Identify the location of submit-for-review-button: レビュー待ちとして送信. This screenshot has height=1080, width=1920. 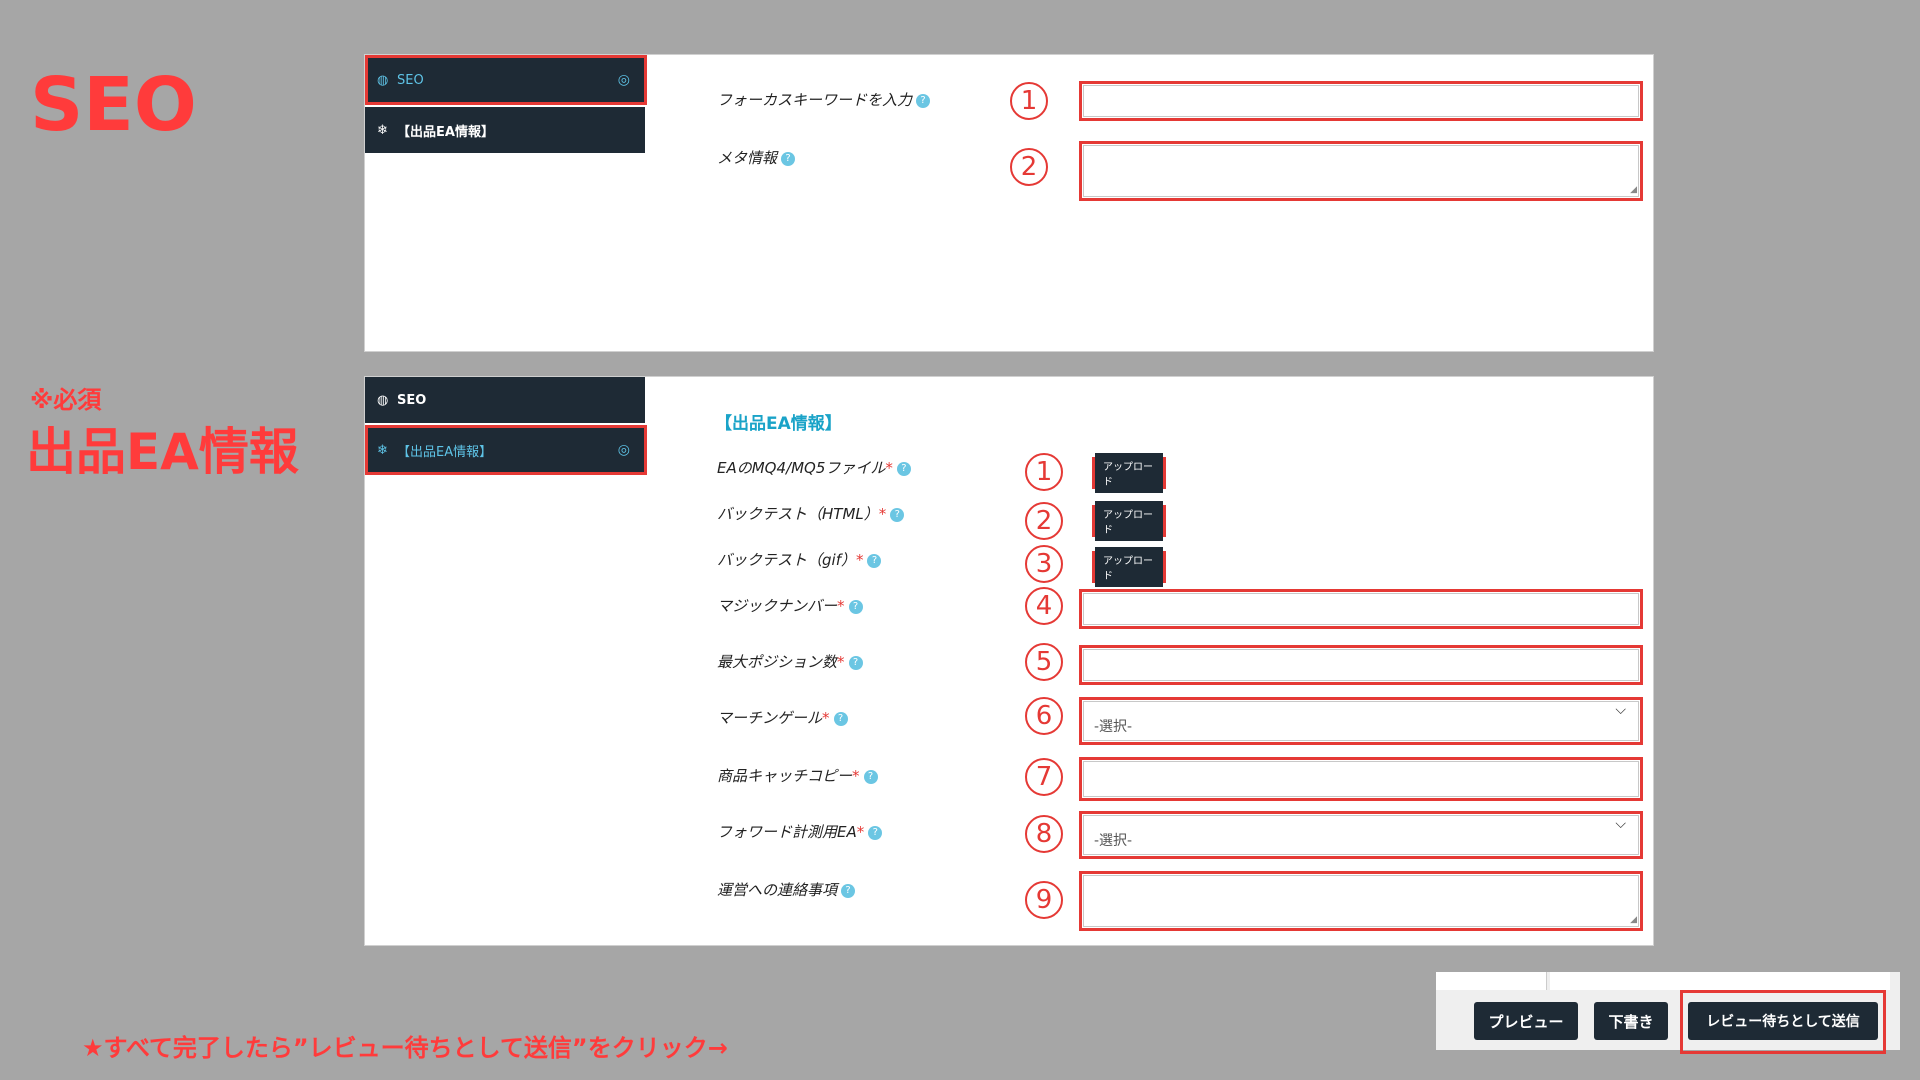
(1783, 1021).